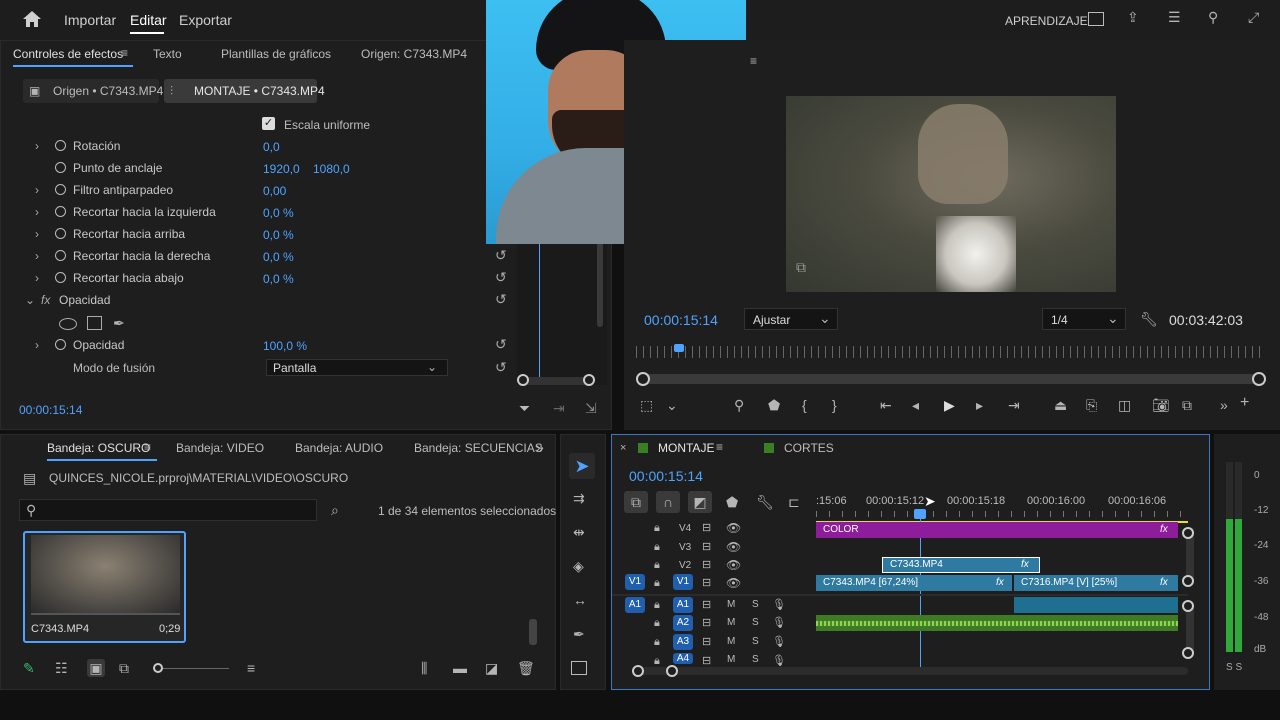  Describe the element at coordinates (167, 54) in the screenshot. I see `tab-text: Texto` at that location.